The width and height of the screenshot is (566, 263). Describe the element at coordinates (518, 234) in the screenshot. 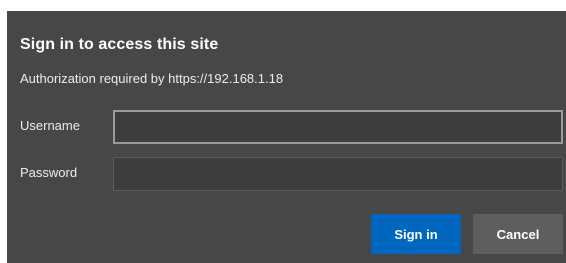

I see `cancel-button: Cancel` at that location.